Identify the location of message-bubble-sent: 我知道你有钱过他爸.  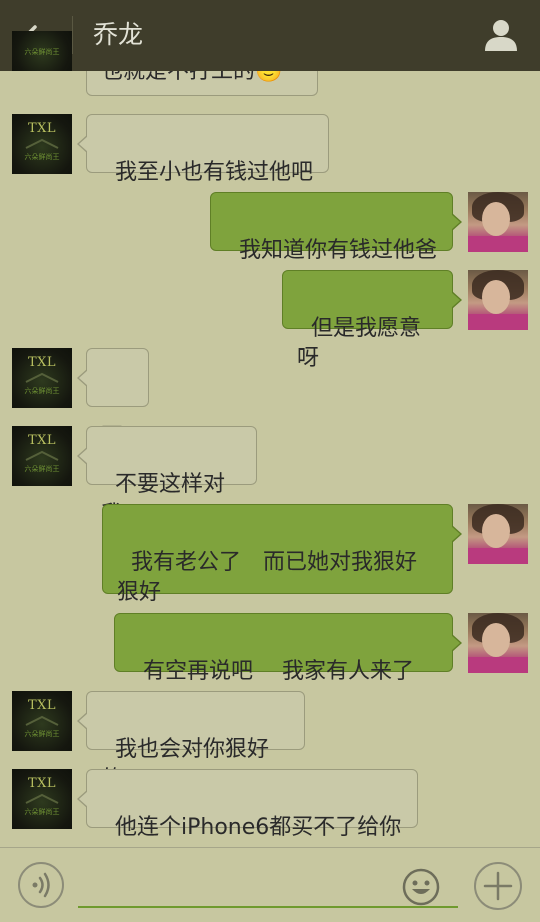
(336, 227).